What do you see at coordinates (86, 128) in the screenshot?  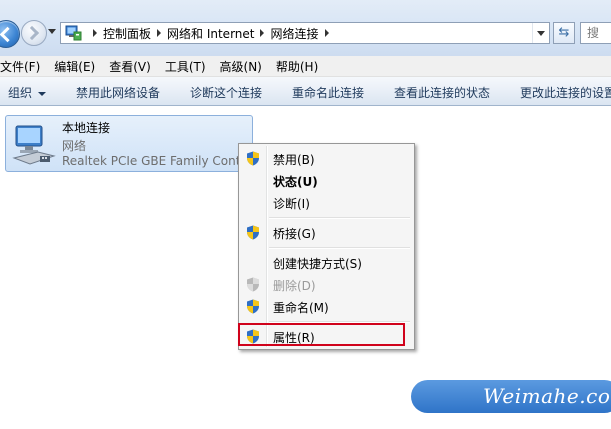 I see `connection-name: 本地连接` at bounding box center [86, 128].